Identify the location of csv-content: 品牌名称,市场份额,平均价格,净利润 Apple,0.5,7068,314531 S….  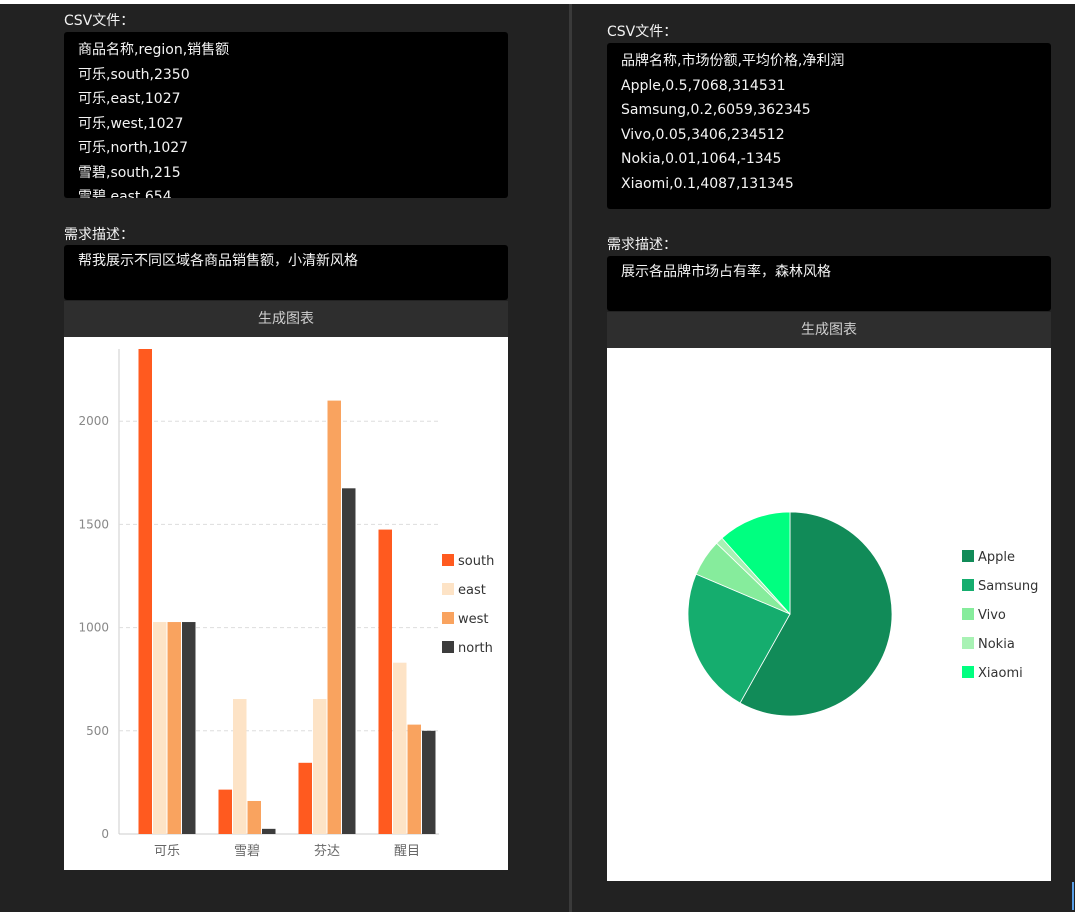
(829, 119).